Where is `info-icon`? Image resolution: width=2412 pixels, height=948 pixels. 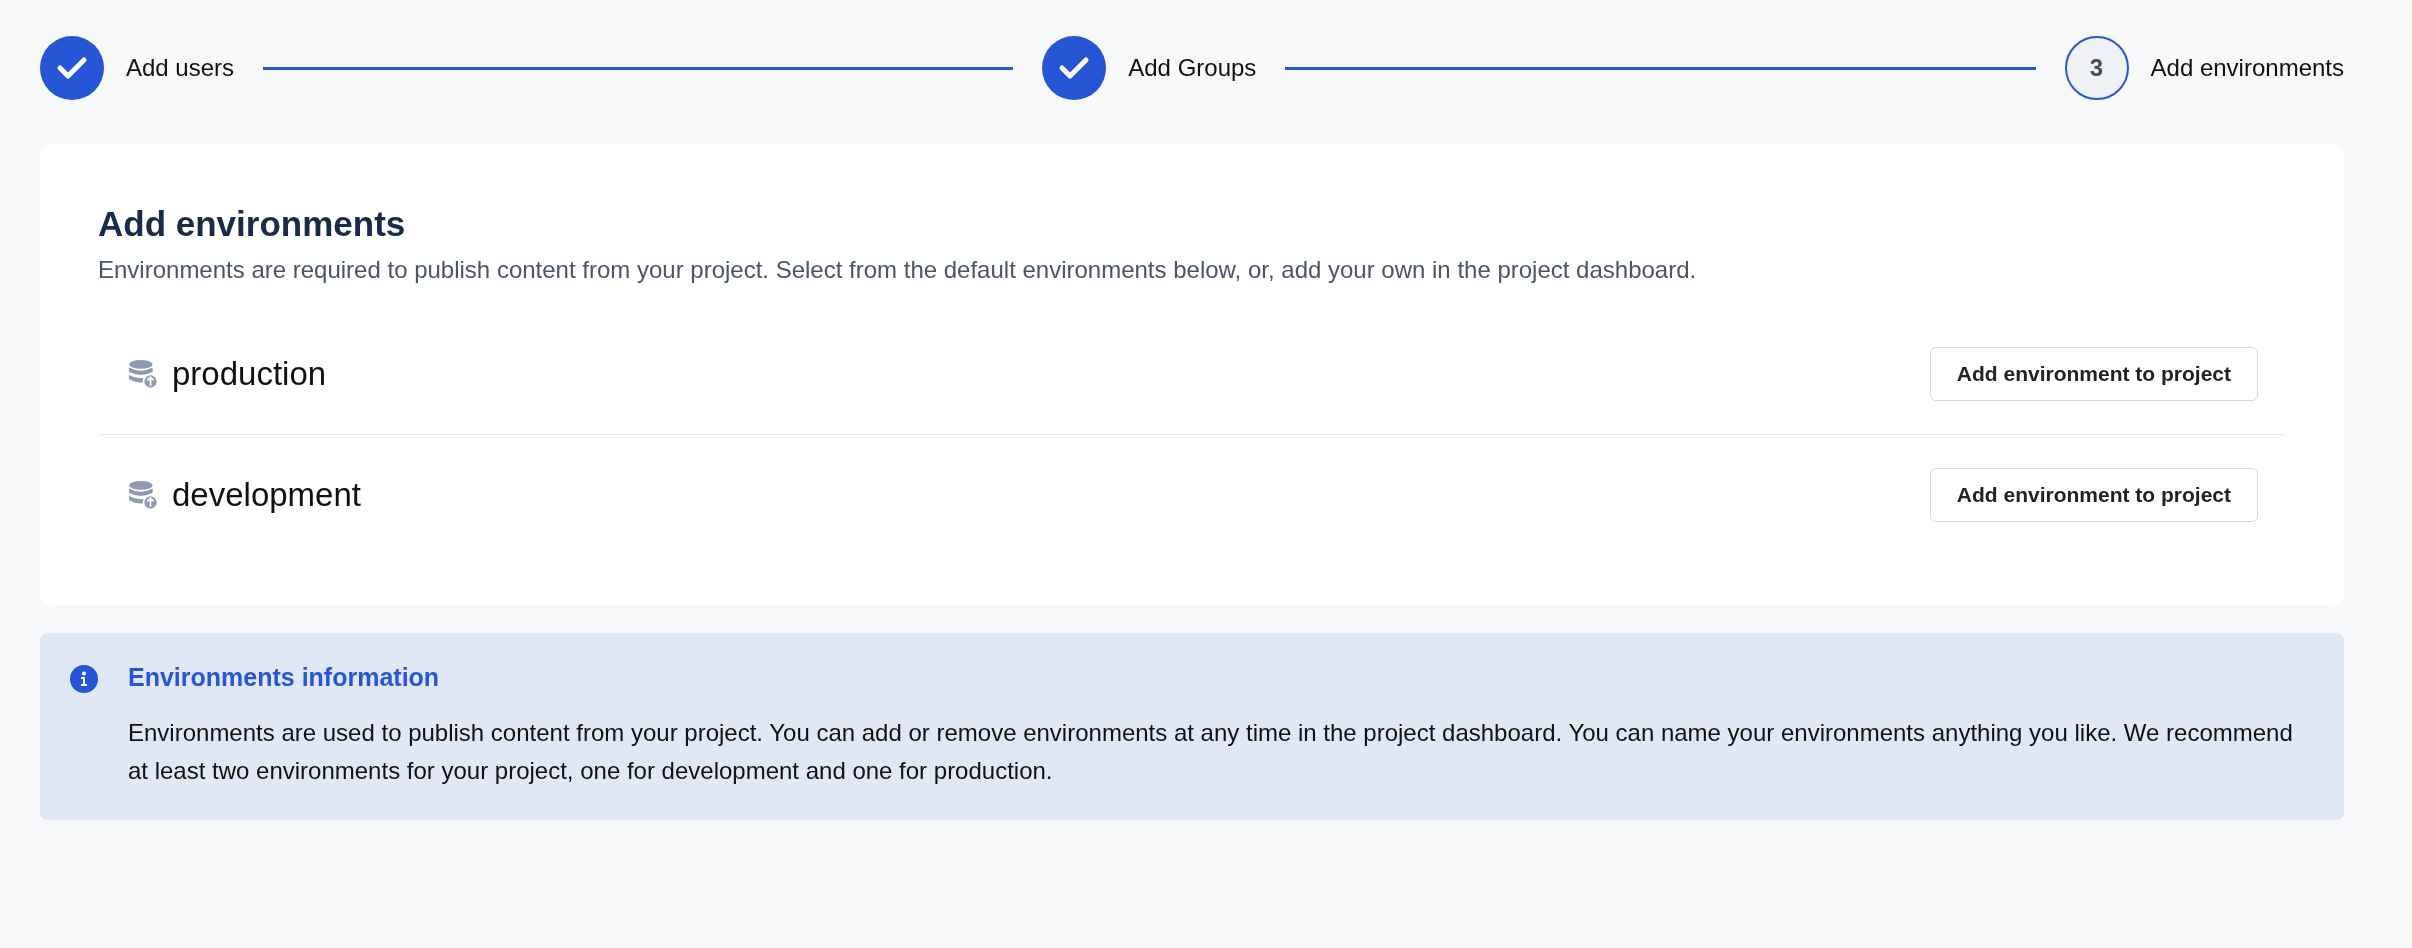
info-icon is located at coordinates (84, 679).